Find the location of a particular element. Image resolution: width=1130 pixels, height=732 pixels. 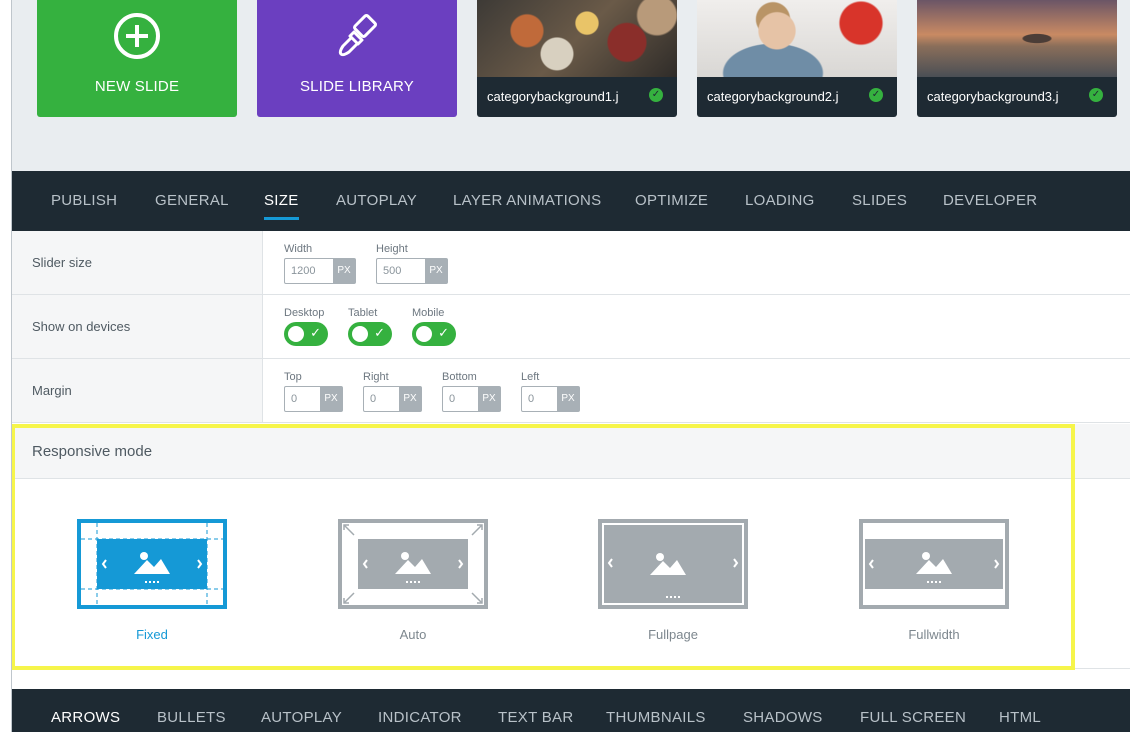

margin-left-value: 0 is located at coordinates (531, 399).